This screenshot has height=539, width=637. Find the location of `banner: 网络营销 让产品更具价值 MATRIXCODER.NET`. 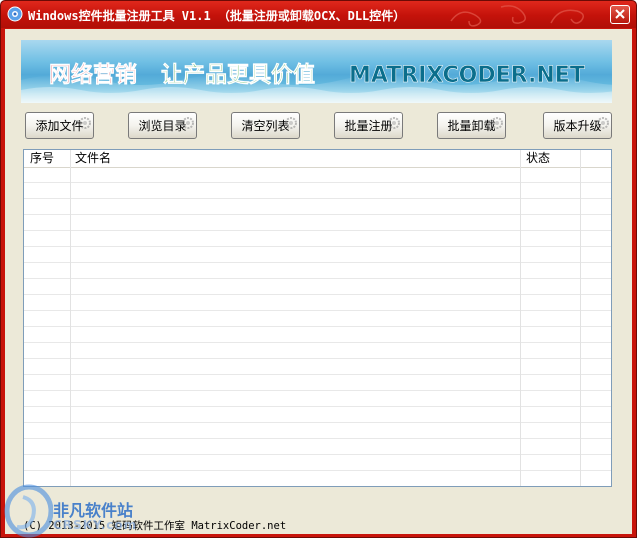

banner: 网络营销 让产品更具价值 MATRIXCODER.NET is located at coordinates (316, 71).